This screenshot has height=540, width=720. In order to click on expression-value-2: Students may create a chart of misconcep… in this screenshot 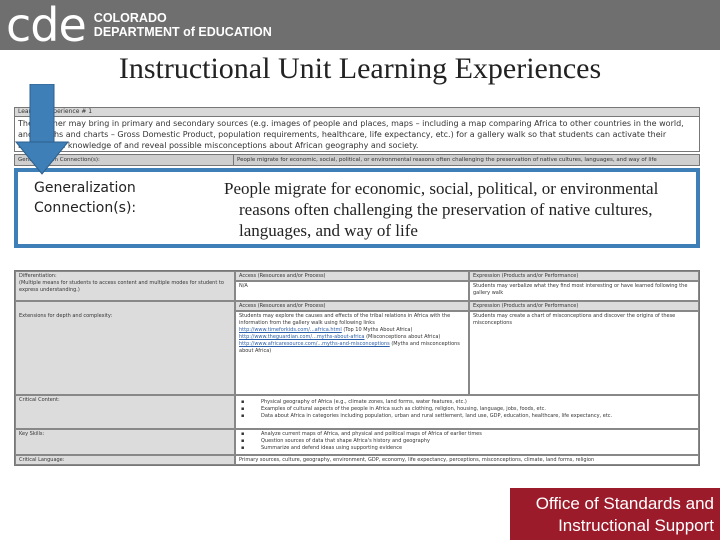, I will do `click(584, 353)`.